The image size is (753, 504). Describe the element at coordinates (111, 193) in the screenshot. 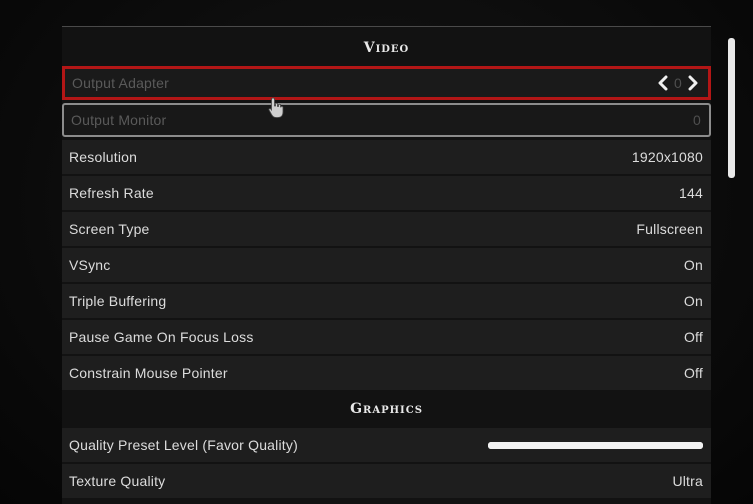

I see `setting-label: Refresh Rate` at that location.